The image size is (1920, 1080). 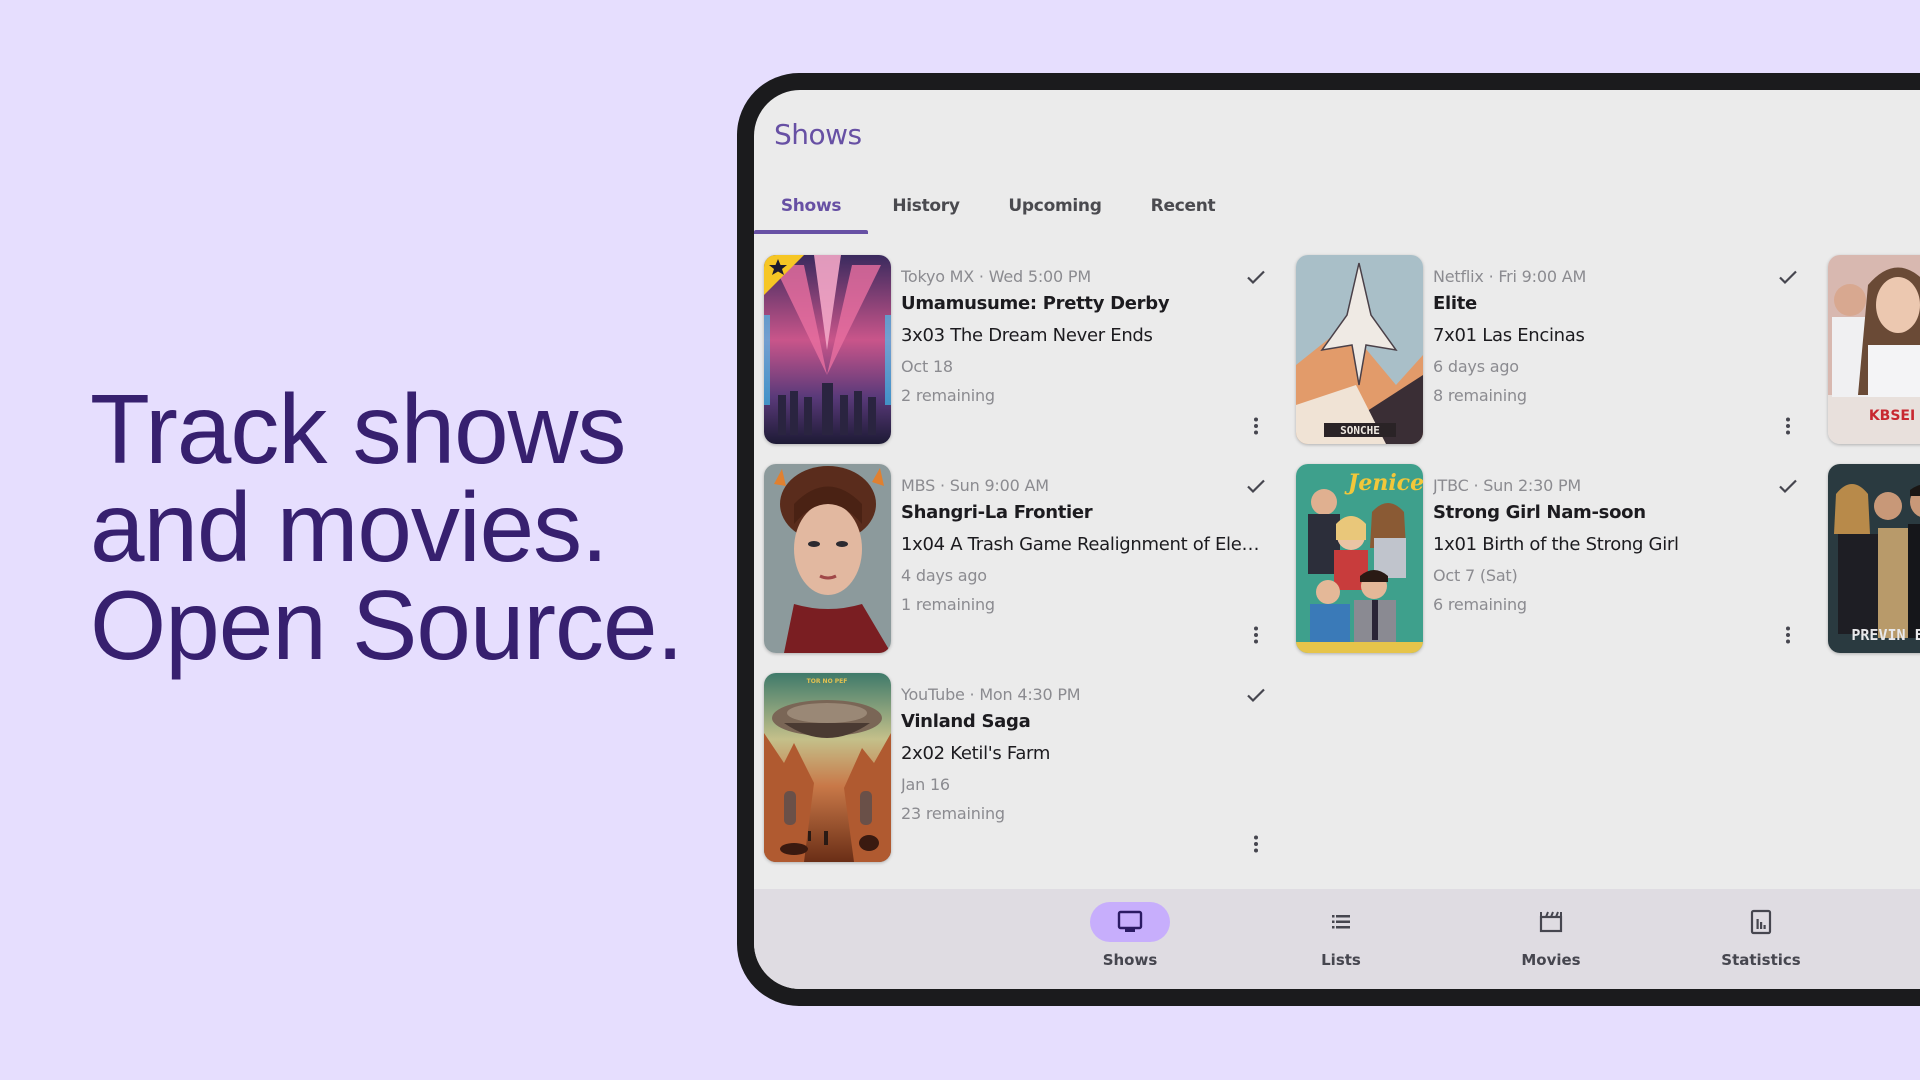 I want to click on headline-line: and movies., so click(x=349, y=527).